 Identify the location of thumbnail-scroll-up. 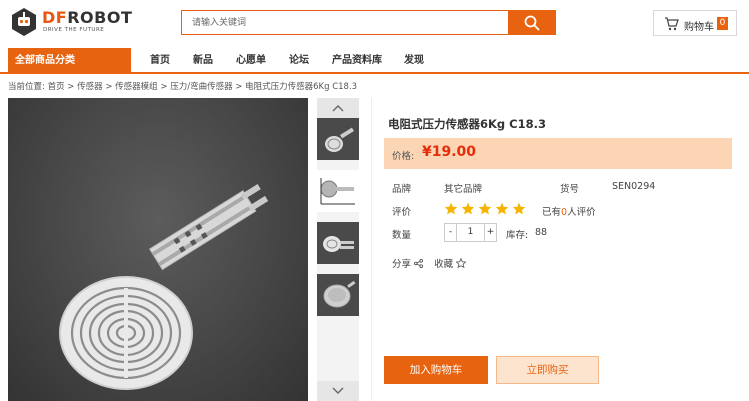
(338, 108).